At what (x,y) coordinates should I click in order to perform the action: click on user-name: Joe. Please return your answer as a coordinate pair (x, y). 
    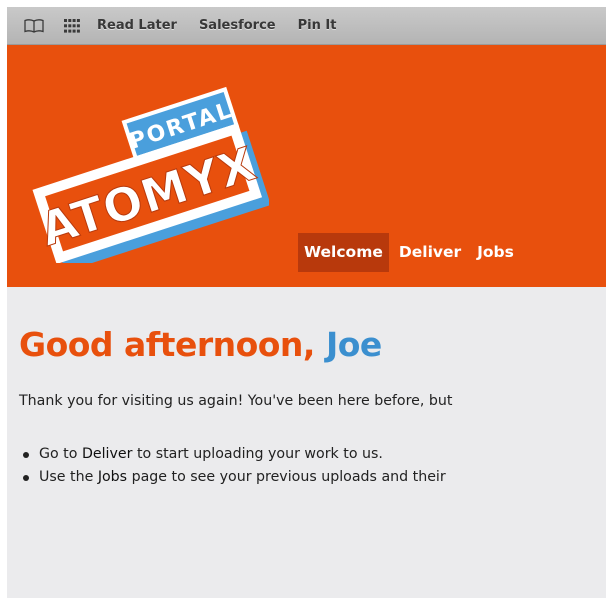
    Looking at the image, I should click on (353, 344).